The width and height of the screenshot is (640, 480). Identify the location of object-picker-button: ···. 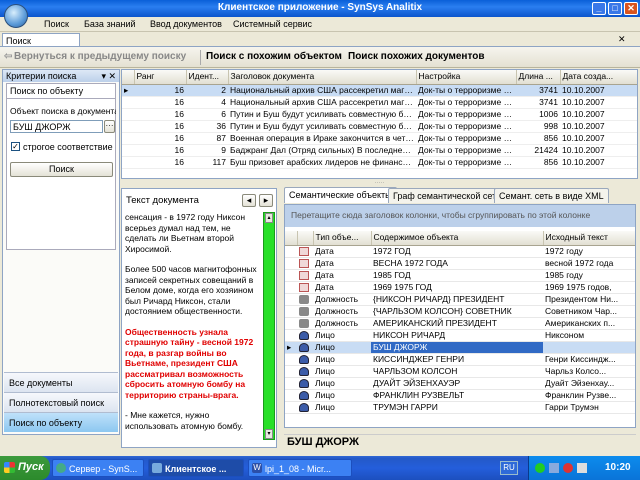
(109, 126).